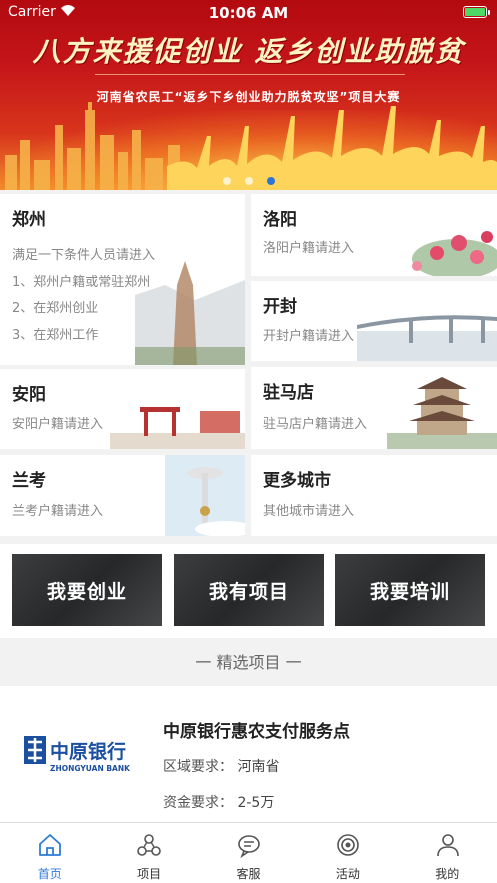 The width and height of the screenshot is (497, 883). I want to click on region-requirement: 区域要求： 河南省, so click(221, 766).